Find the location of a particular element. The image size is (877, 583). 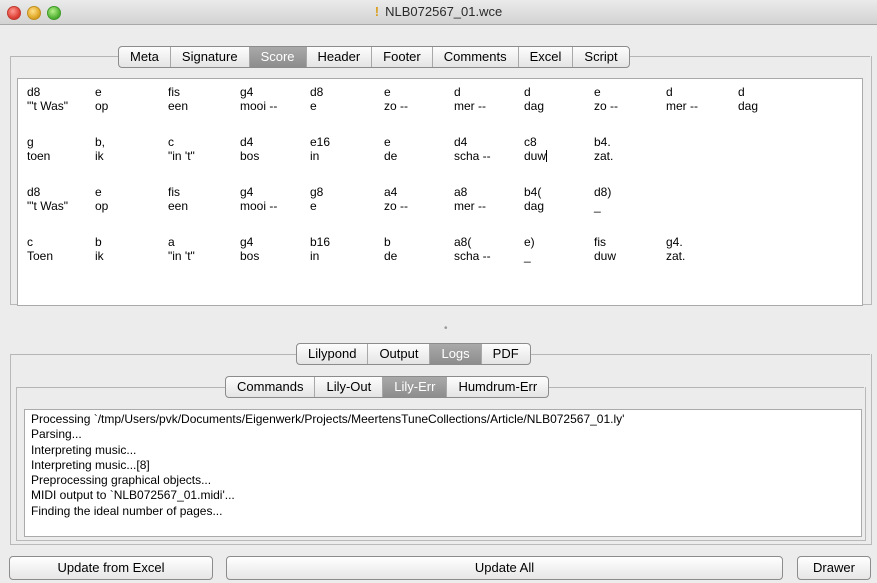

lyric-token: dag is located at coordinates (534, 106).